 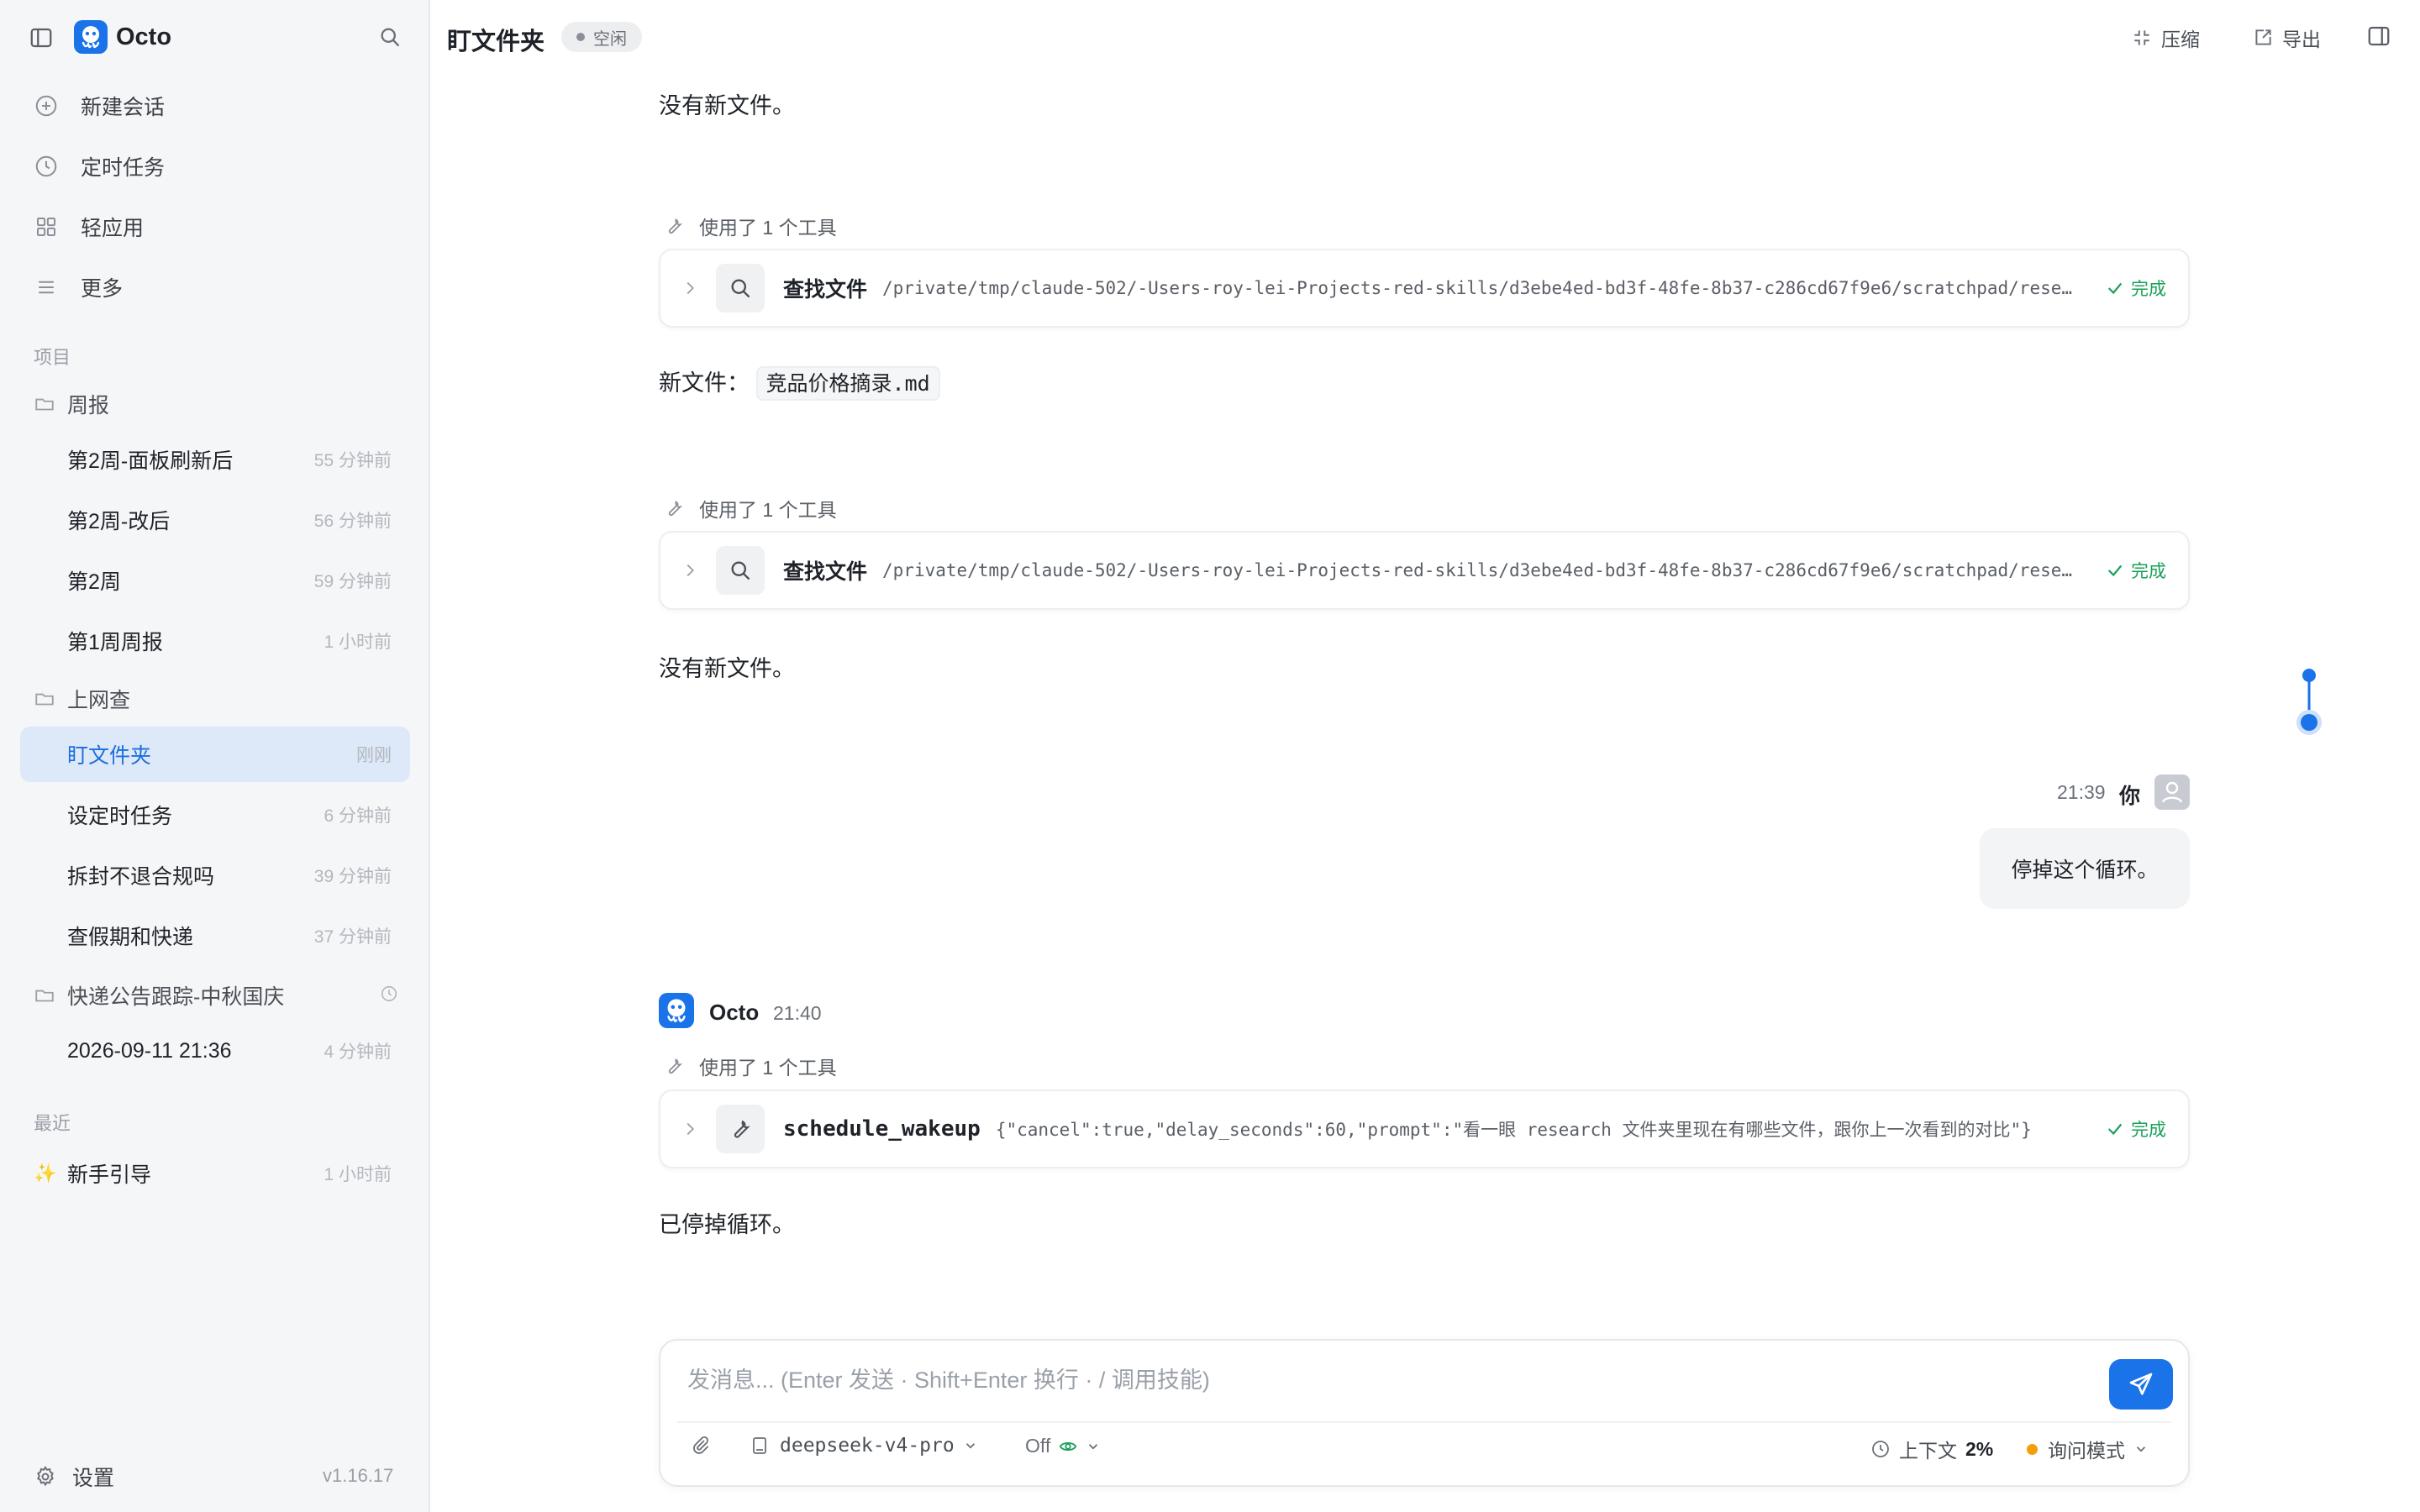 What do you see at coordinates (676, 1010) in the screenshot?
I see `assistant-avatar` at bounding box center [676, 1010].